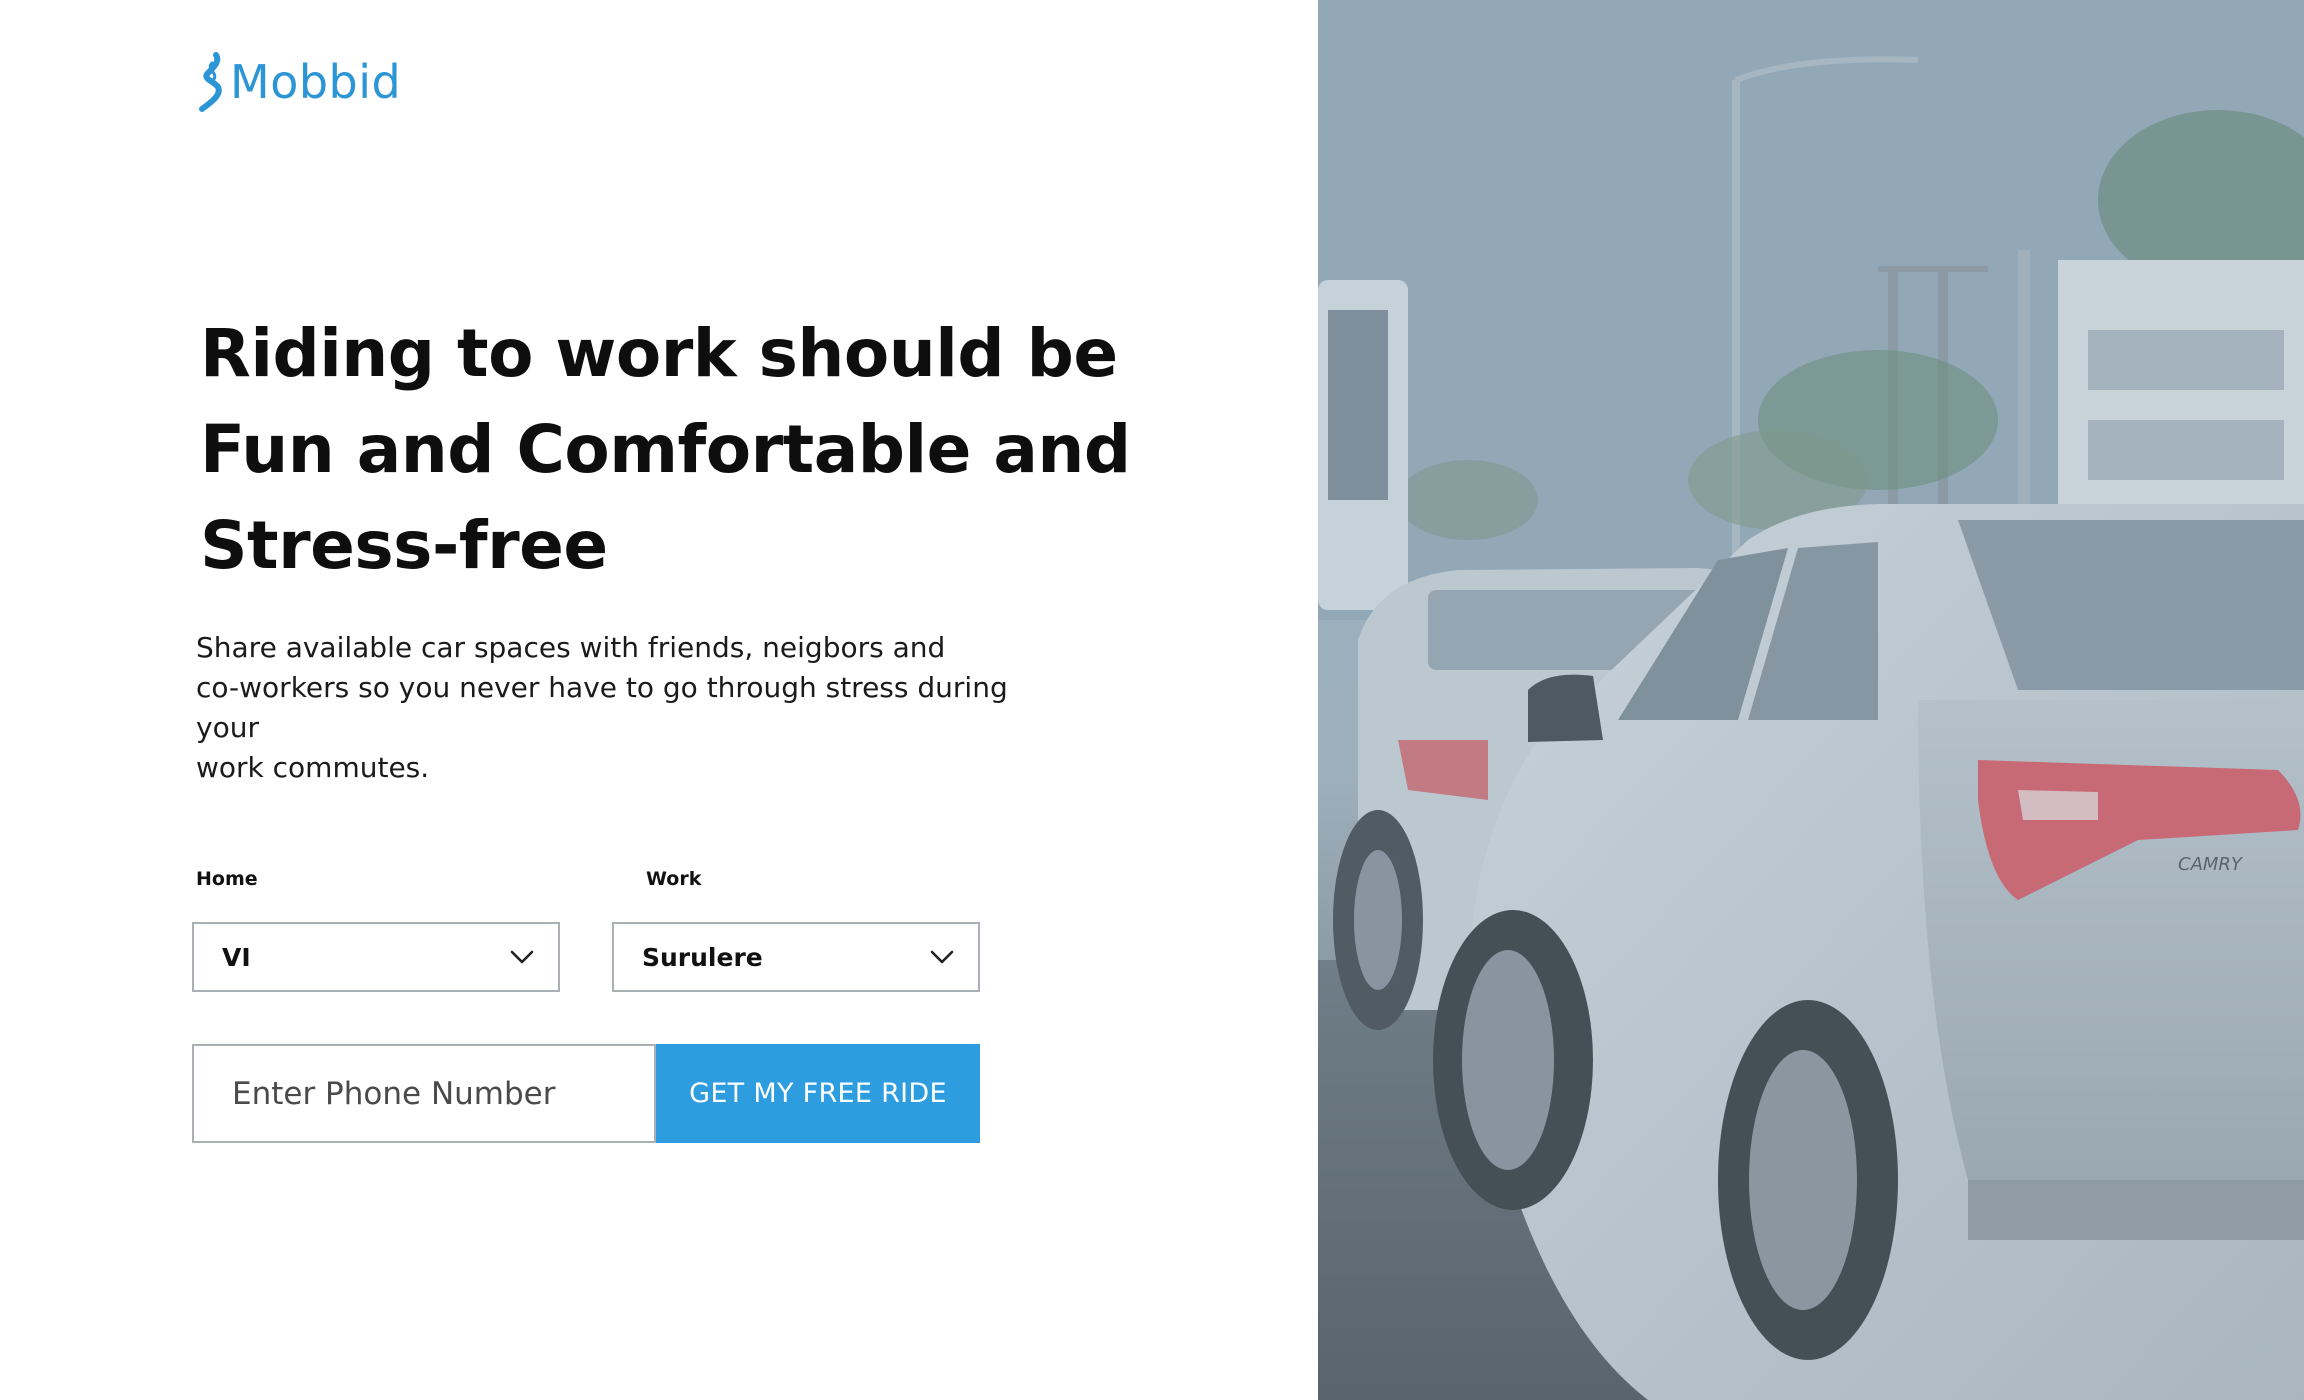 This screenshot has width=2304, height=1400. I want to click on brand-logo: Mobbid, so click(298, 82).